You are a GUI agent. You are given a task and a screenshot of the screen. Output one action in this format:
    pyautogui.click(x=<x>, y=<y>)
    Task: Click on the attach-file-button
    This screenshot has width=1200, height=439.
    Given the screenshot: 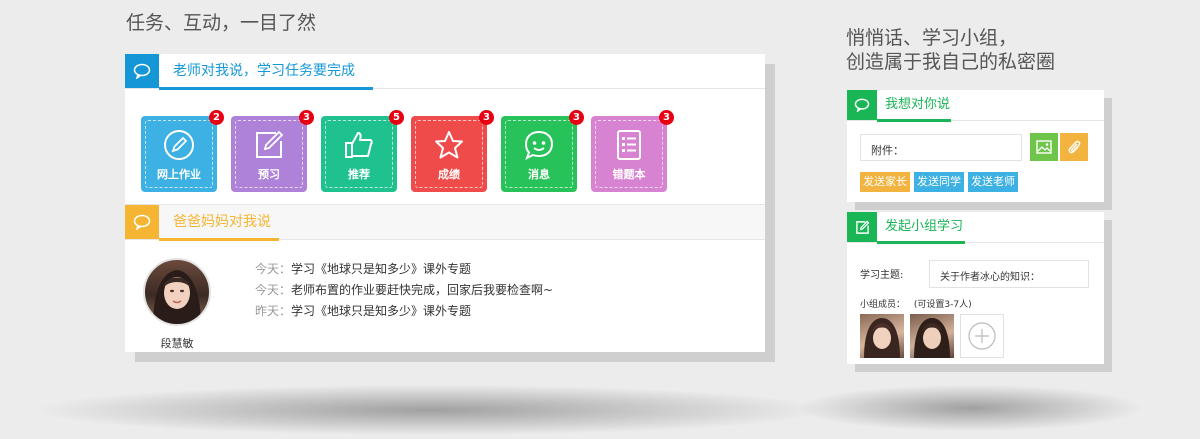 What is the action you would take?
    pyautogui.click(x=1074, y=147)
    